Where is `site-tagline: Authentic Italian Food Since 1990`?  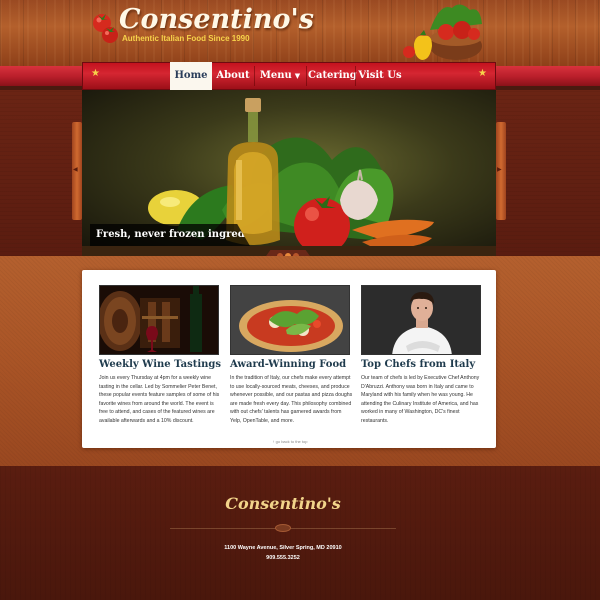 site-tagline: Authentic Italian Food Since 1990 is located at coordinates (186, 38).